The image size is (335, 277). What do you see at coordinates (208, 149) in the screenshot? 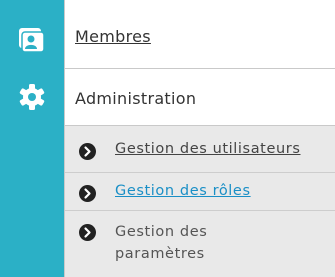
I see `submenu-link-label: Gestion des utilisateurs` at bounding box center [208, 149].